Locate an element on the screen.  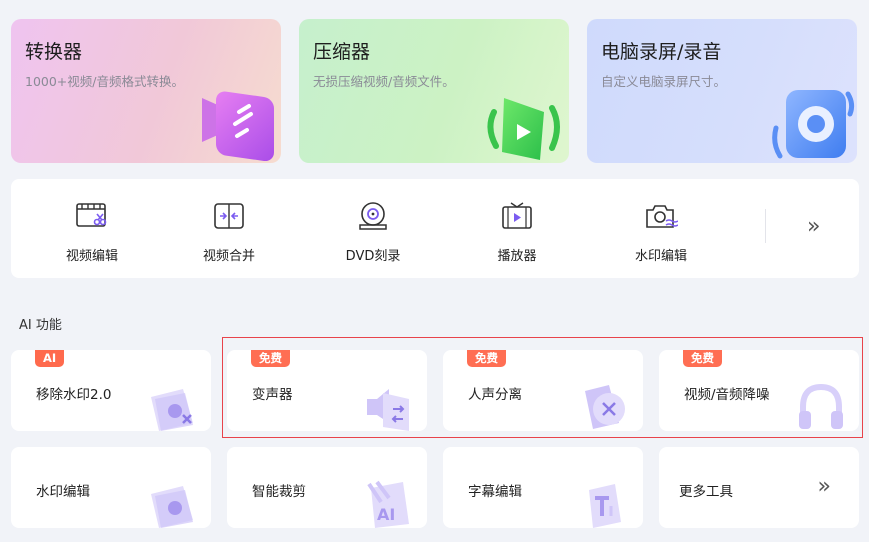
recorder-card: 电脑录屏/录音 自定义电脑录屏尺寸。 is located at coordinates (722, 91).